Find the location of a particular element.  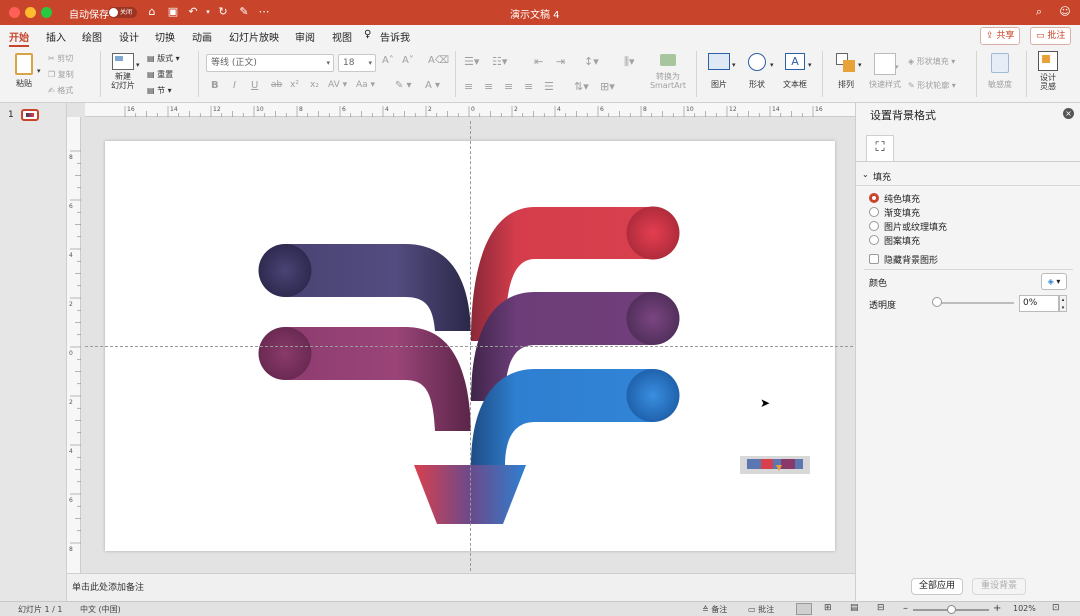

arrange-button: 排列 is located at coordinates (846, 75).